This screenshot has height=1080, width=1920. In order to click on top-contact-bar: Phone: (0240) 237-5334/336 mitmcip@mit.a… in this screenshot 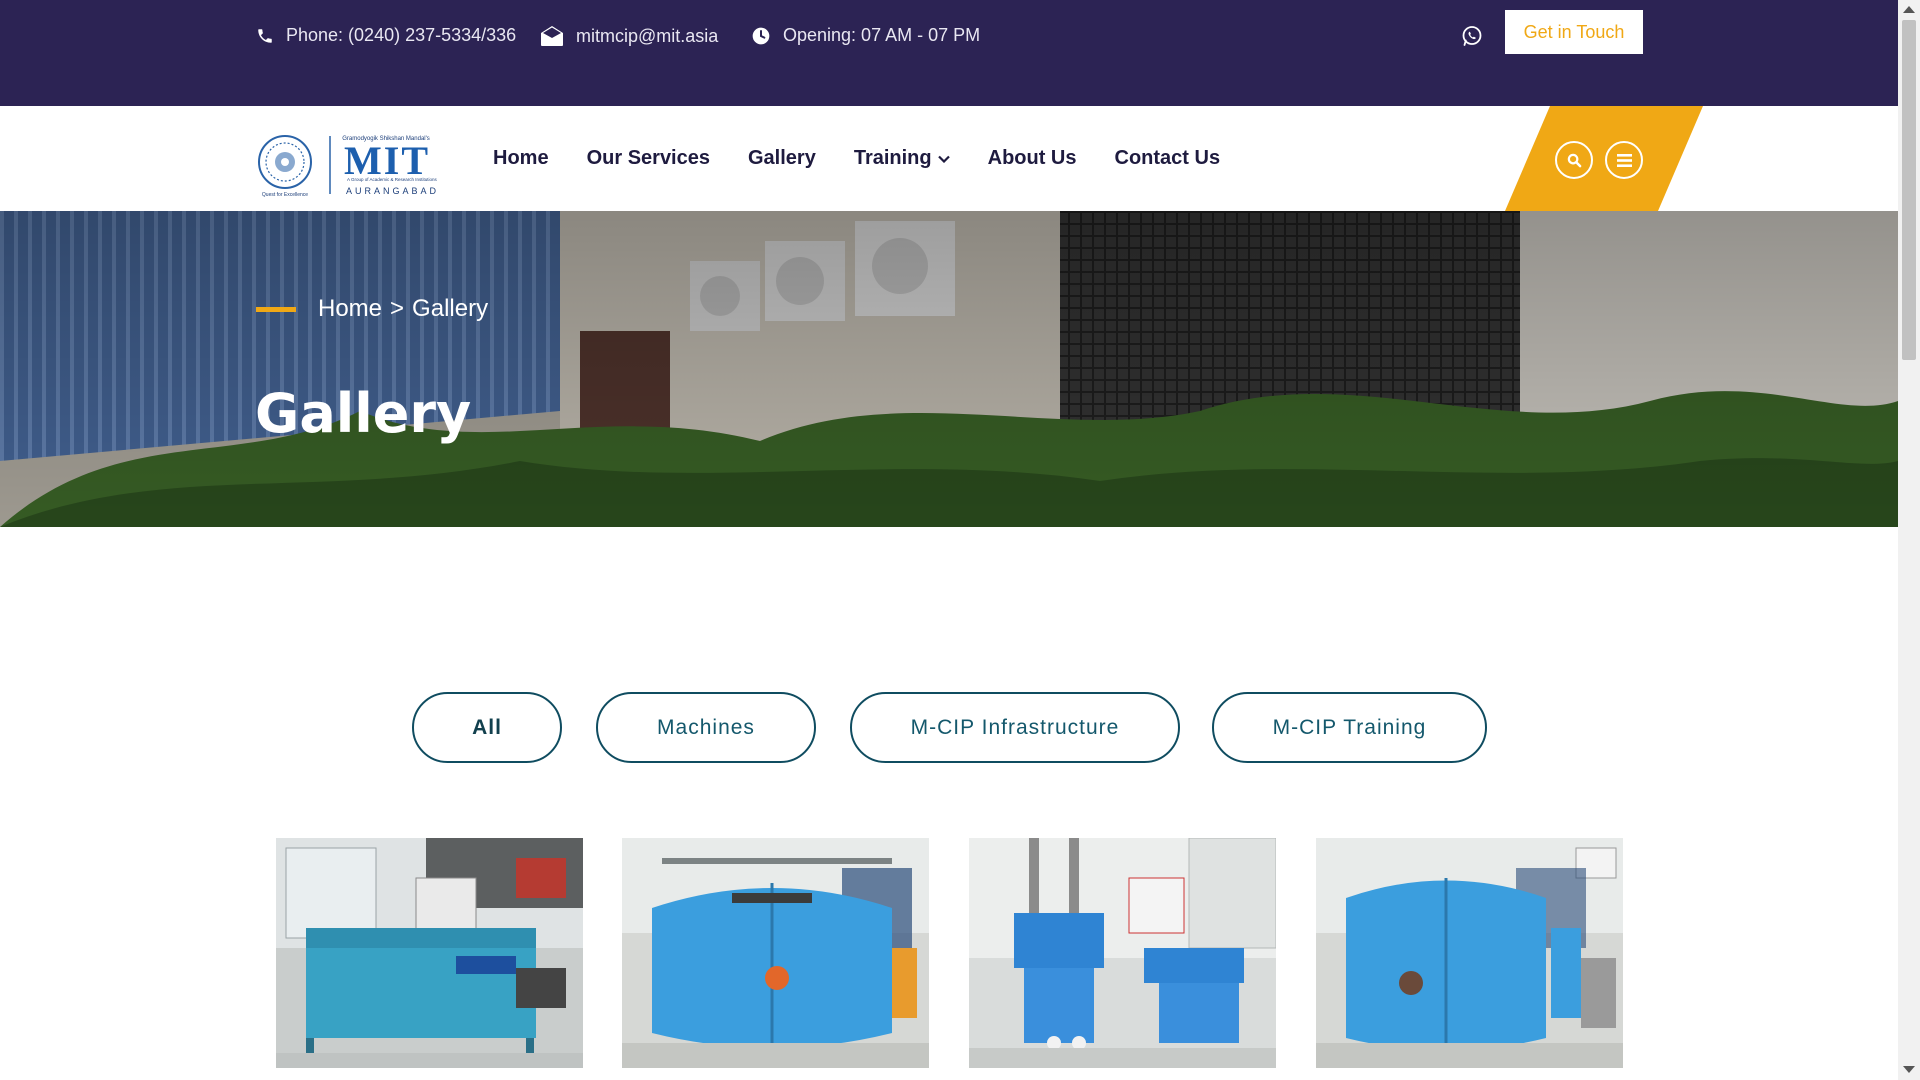, I will do `click(949, 53)`.